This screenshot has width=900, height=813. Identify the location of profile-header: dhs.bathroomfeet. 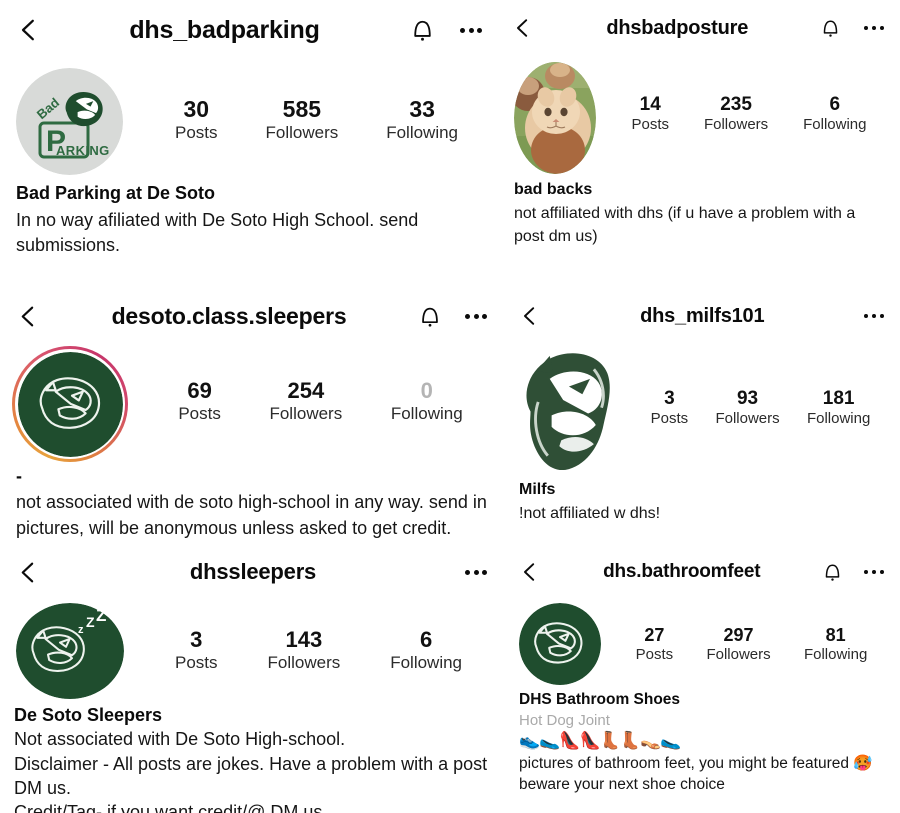
(702, 572).